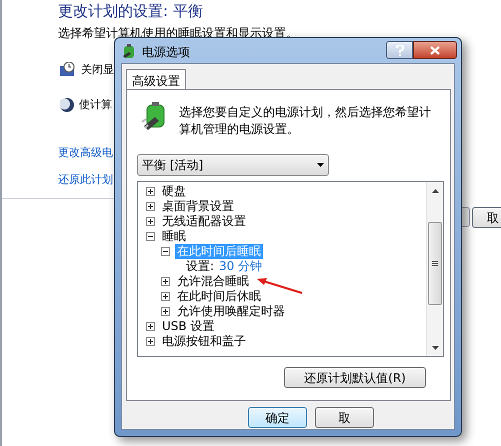  What do you see at coordinates (204, 221) in the screenshot?
I see `tree-item: 无线适配器设置` at bounding box center [204, 221].